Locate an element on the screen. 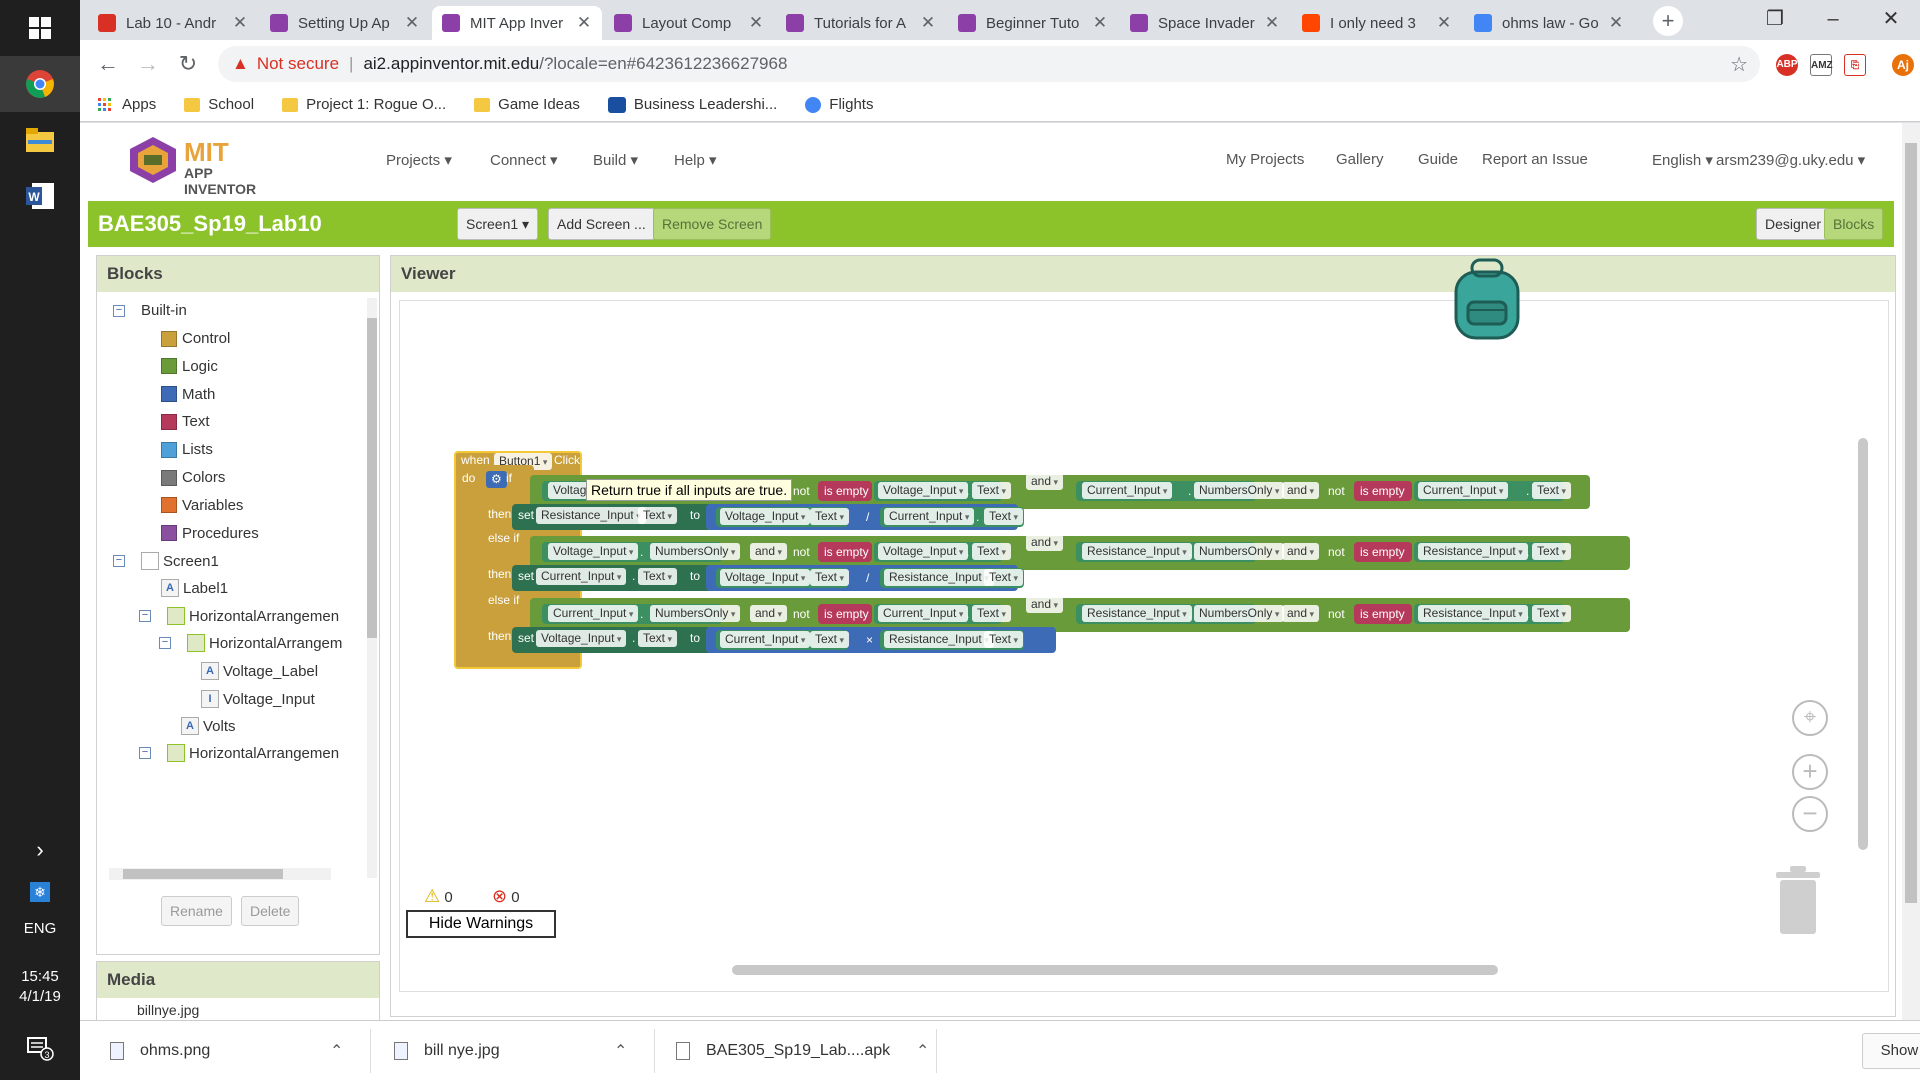 The height and width of the screenshot is (1080, 1920). profile-avatar: Aj is located at coordinates (1903, 65).